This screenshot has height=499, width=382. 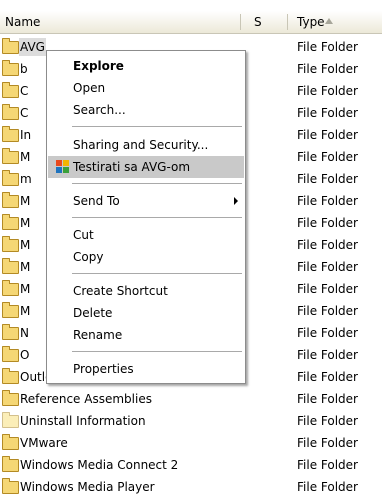 What do you see at coordinates (22, 22) in the screenshot?
I see `column-name-header: Name` at bounding box center [22, 22].